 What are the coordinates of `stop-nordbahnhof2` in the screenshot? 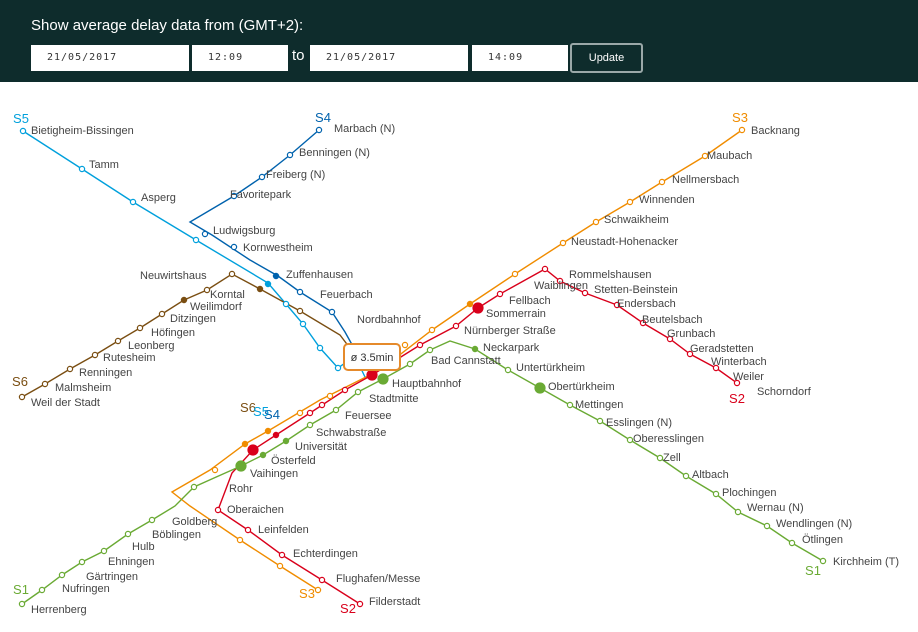 It's located at (332, 312).